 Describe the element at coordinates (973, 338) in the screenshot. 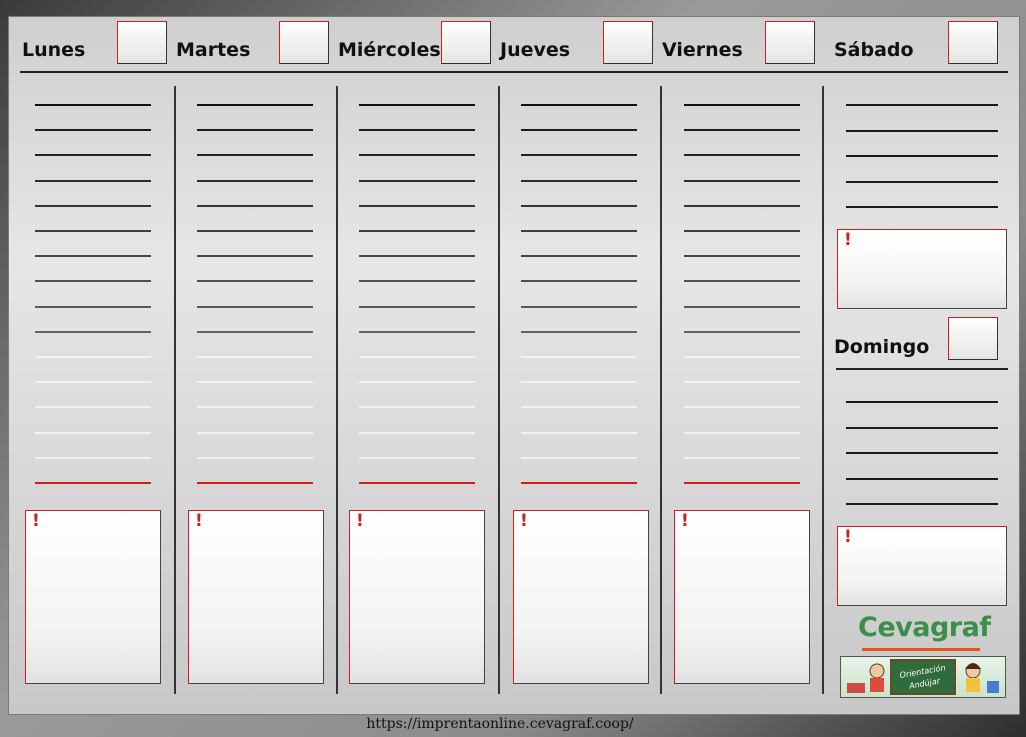

I see `check-box-domingo` at that location.